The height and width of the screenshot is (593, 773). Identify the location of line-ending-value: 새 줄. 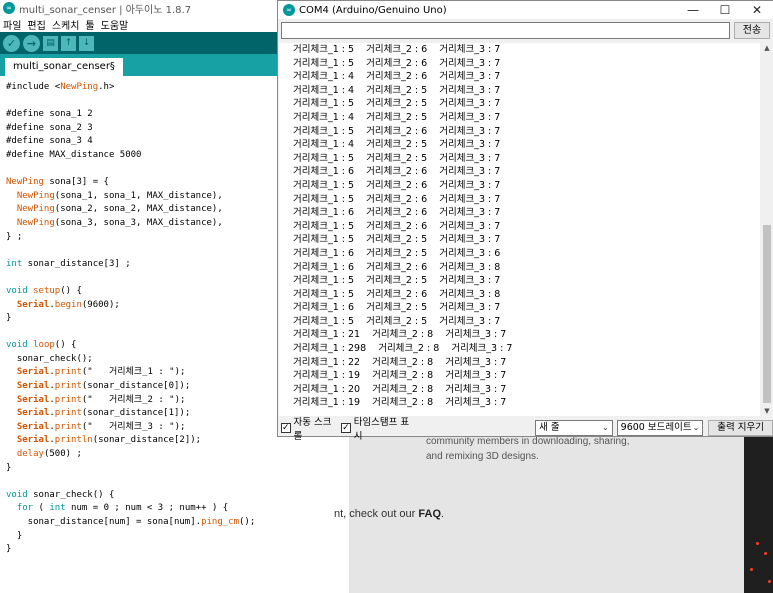
(549, 427).